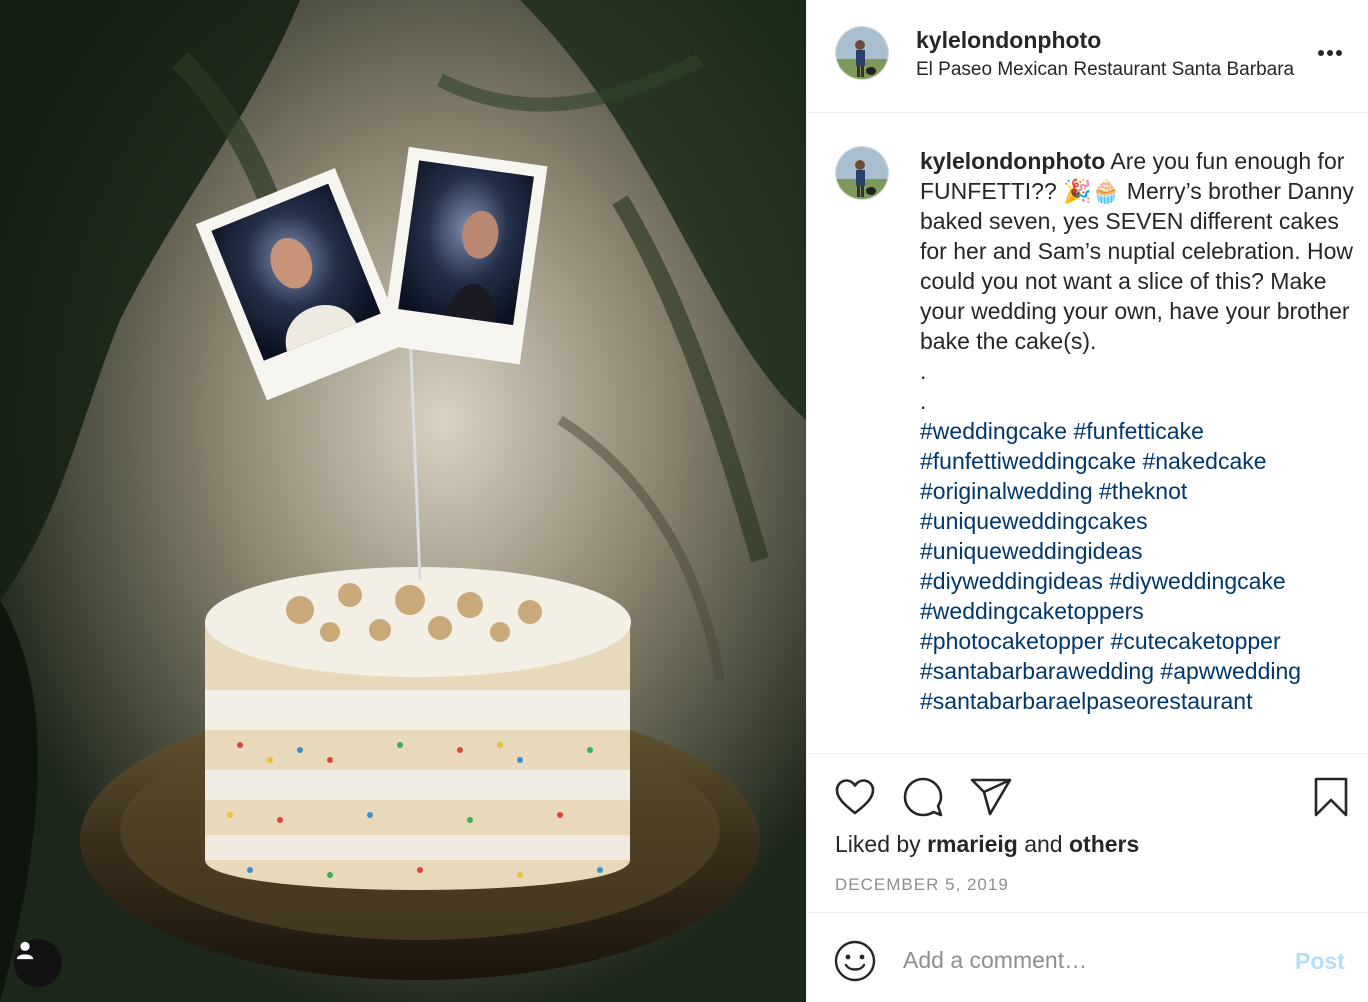 Image resolution: width=1368 pixels, height=1002 pixels. What do you see at coordinates (1092, 191) in the screenshot?
I see `caption-emojis: 🎉🧁` at bounding box center [1092, 191].